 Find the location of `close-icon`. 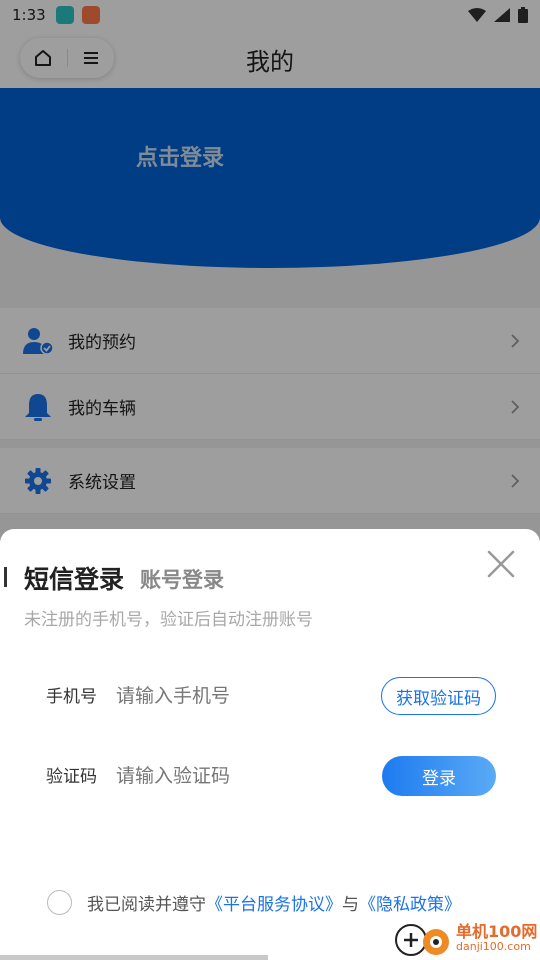

close-icon is located at coordinates (501, 564).